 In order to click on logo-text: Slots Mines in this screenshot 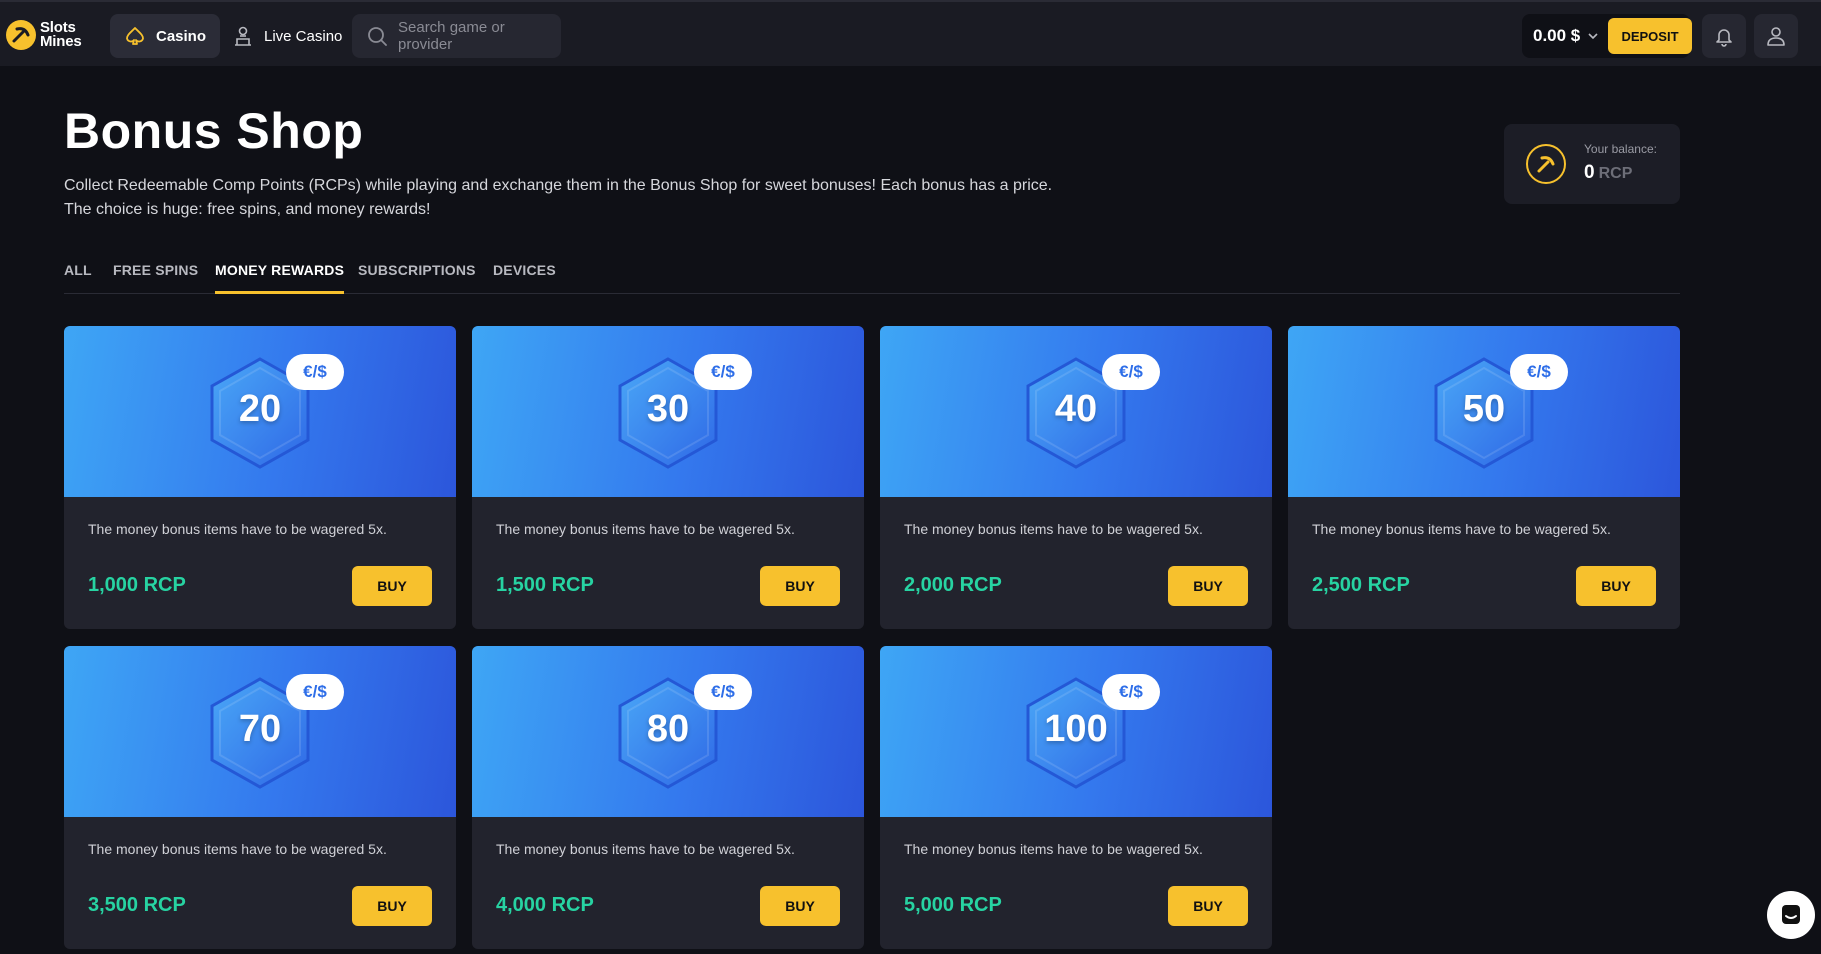, I will do `click(61, 35)`.